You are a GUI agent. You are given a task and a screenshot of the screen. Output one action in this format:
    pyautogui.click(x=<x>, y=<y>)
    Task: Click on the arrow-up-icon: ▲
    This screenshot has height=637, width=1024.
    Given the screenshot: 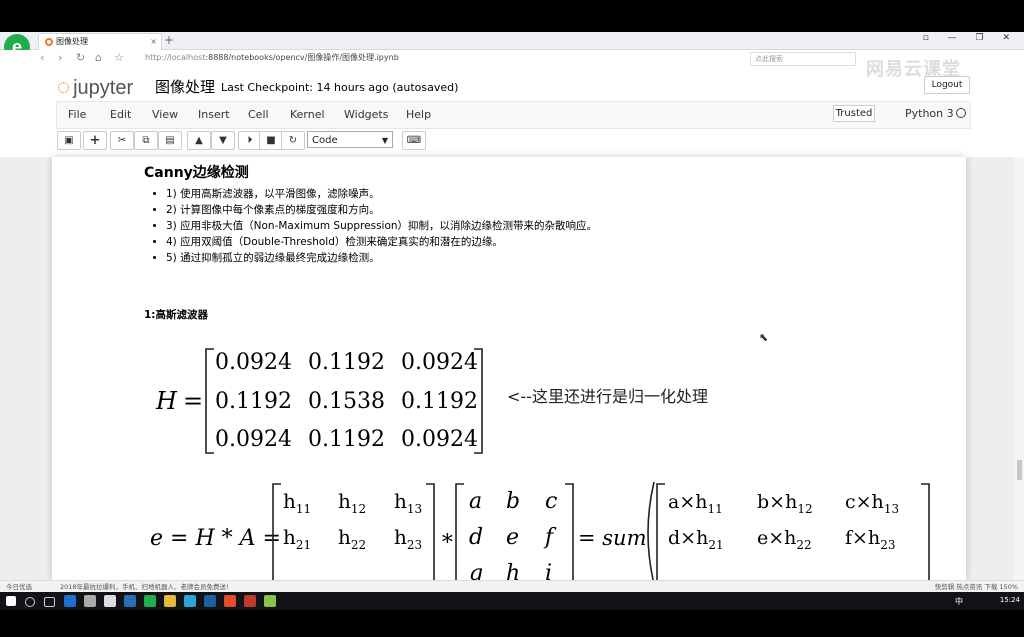 What is the action you would take?
    pyautogui.click(x=199, y=140)
    